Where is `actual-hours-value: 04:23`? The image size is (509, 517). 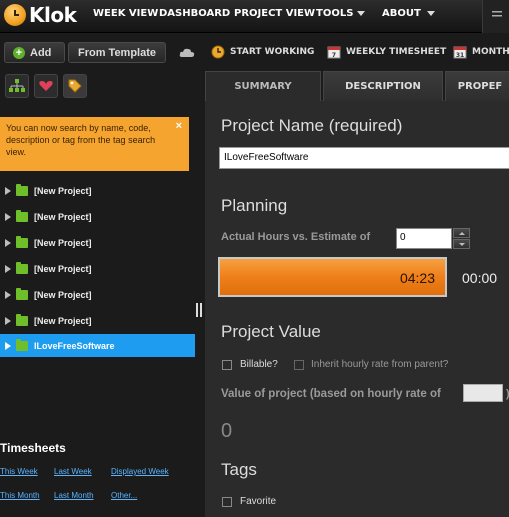
actual-hours-value: 04:23 is located at coordinates (417, 278).